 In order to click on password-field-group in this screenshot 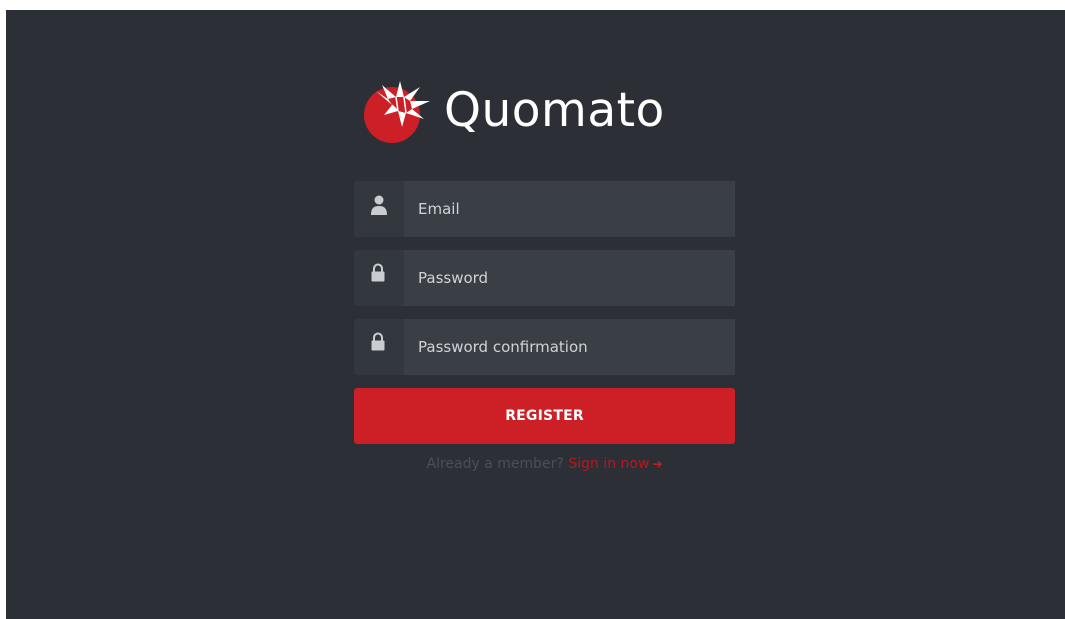, I will do `click(544, 278)`.